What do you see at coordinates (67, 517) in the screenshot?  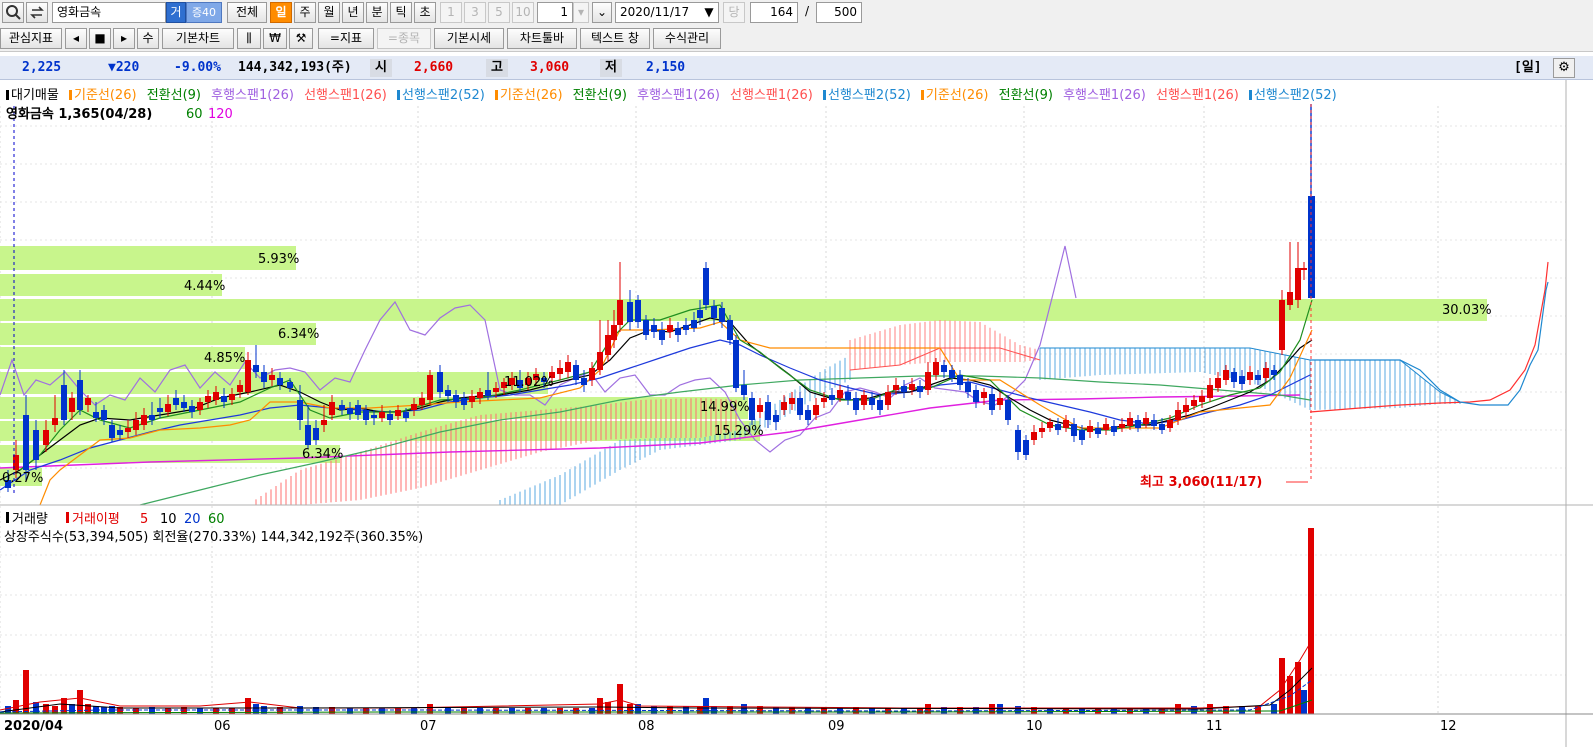 I see `volume-ma-marker` at bounding box center [67, 517].